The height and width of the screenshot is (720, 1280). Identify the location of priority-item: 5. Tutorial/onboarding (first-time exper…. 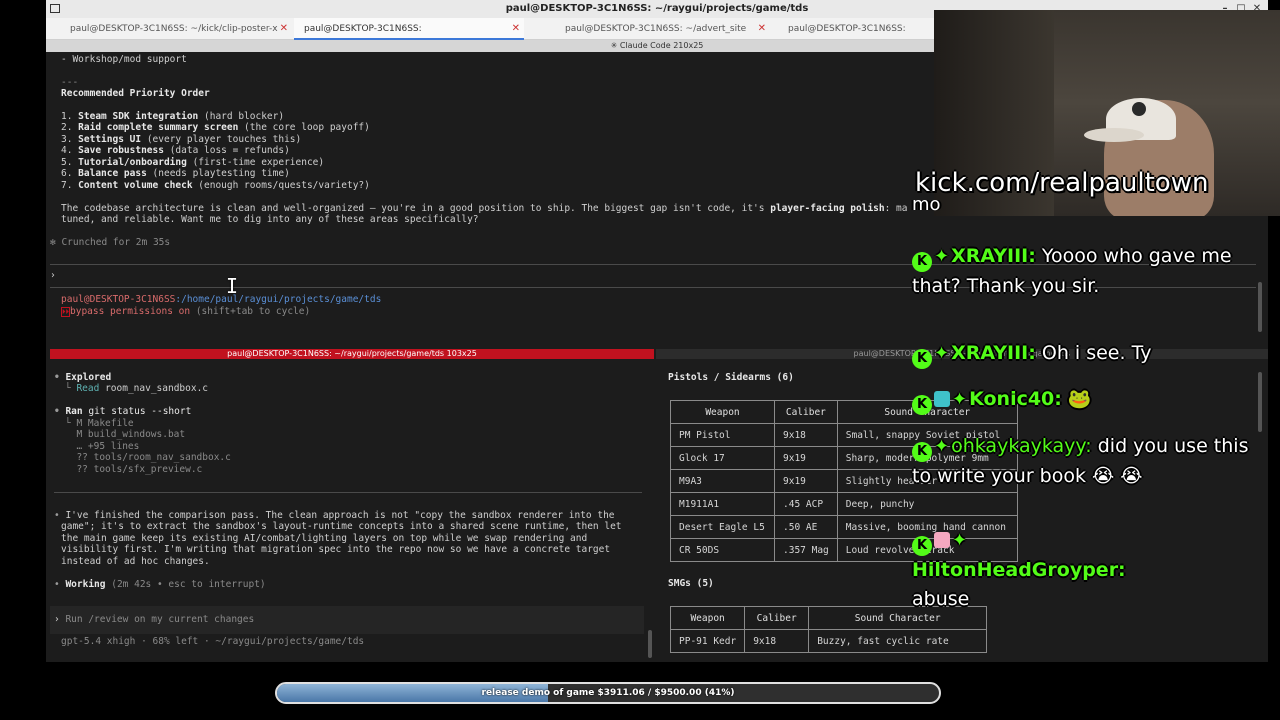
(193, 162).